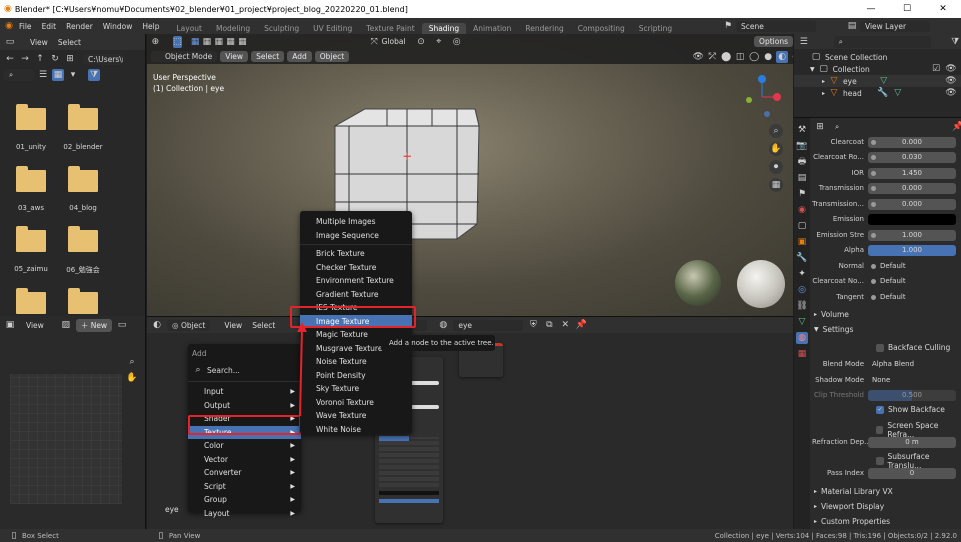 The height and width of the screenshot is (542, 961). I want to click on prop-row: Shadow Mode None, so click(886, 380).